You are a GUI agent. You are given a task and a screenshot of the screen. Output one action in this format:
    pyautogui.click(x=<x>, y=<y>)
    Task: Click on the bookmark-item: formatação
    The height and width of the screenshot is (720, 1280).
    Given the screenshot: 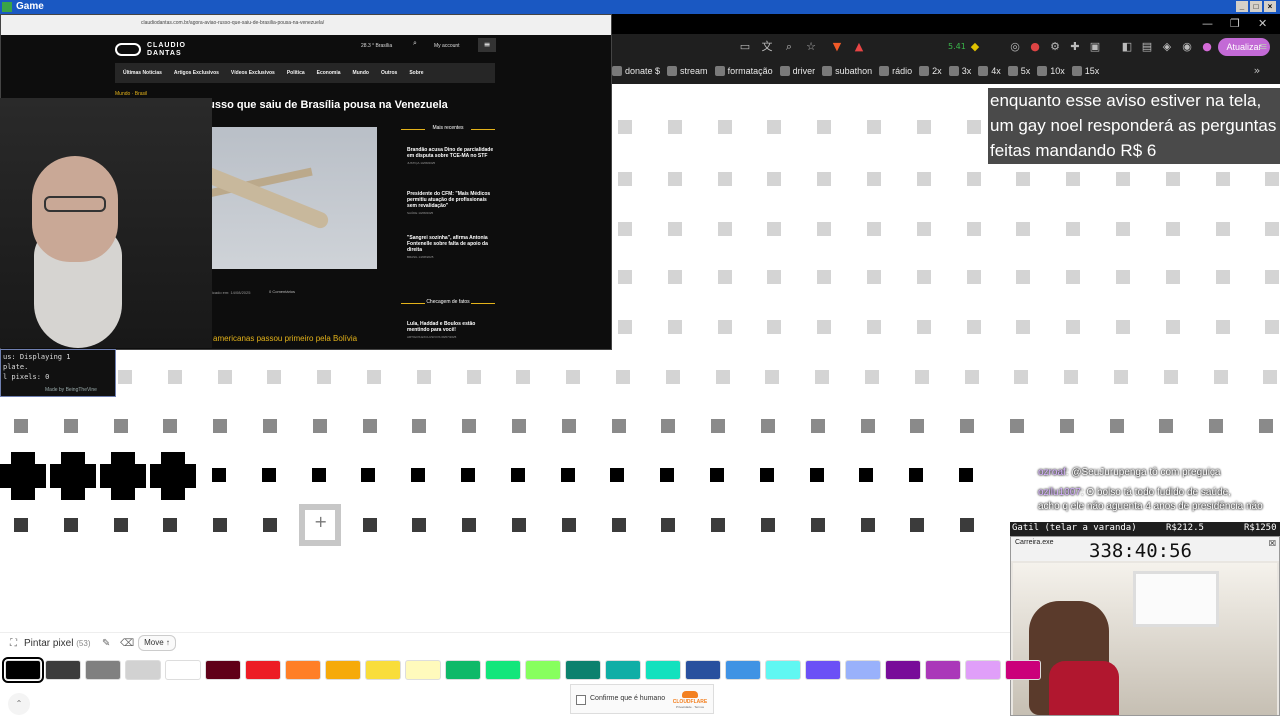 What is the action you would take?
    pyautogui.click(x=743, y=71)
    